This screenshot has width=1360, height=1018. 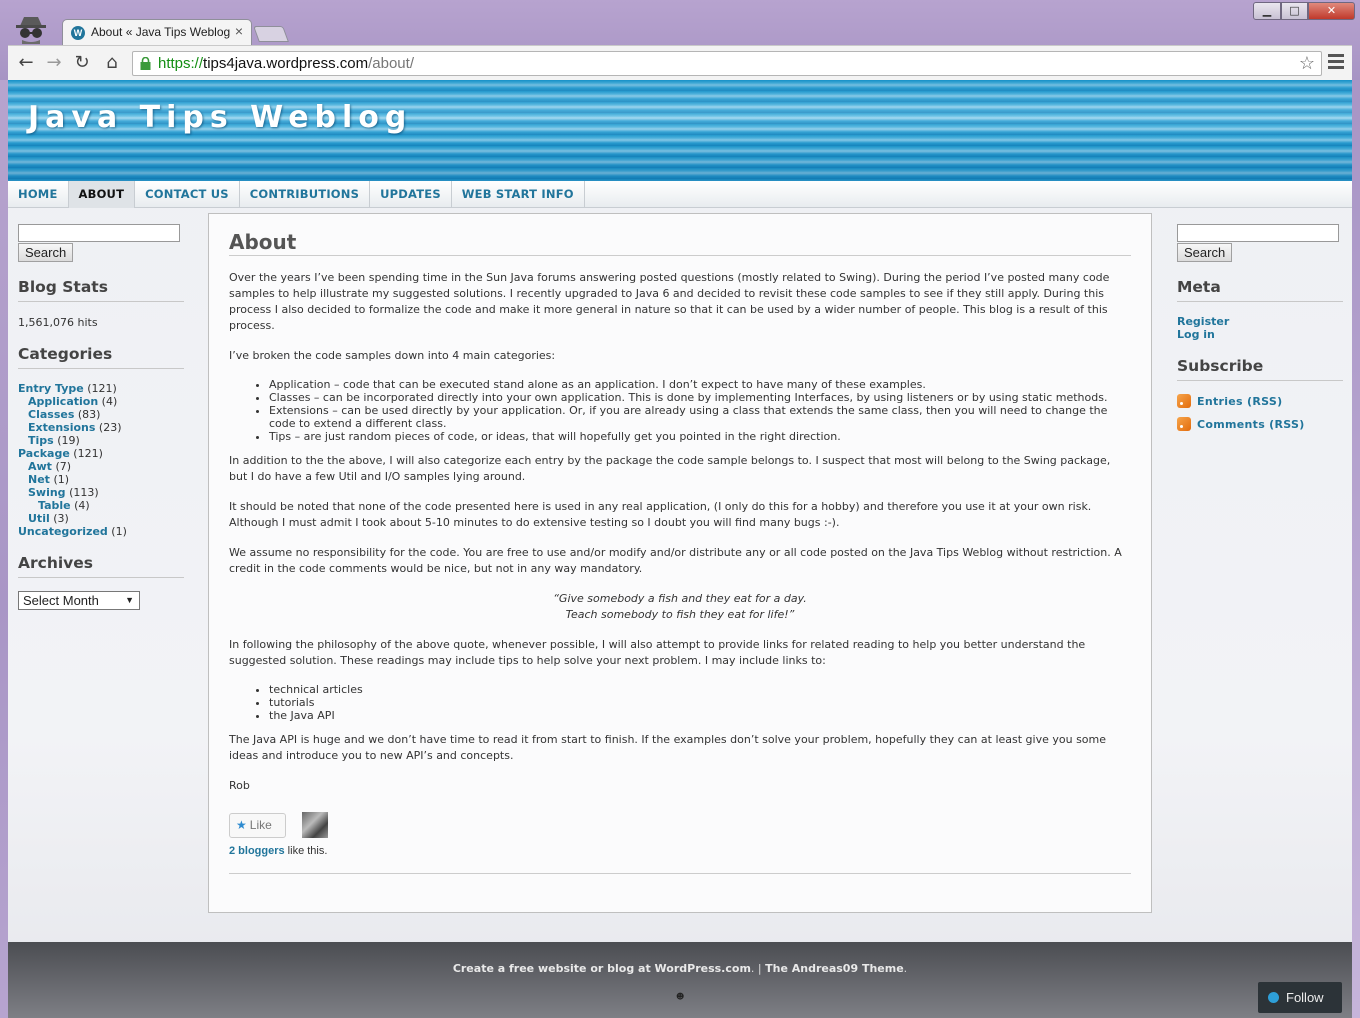 What do you see at coordinates (101, 440) in the screenshot?
I see `list-item: Tips (19)` at bounding box center [101, 440].